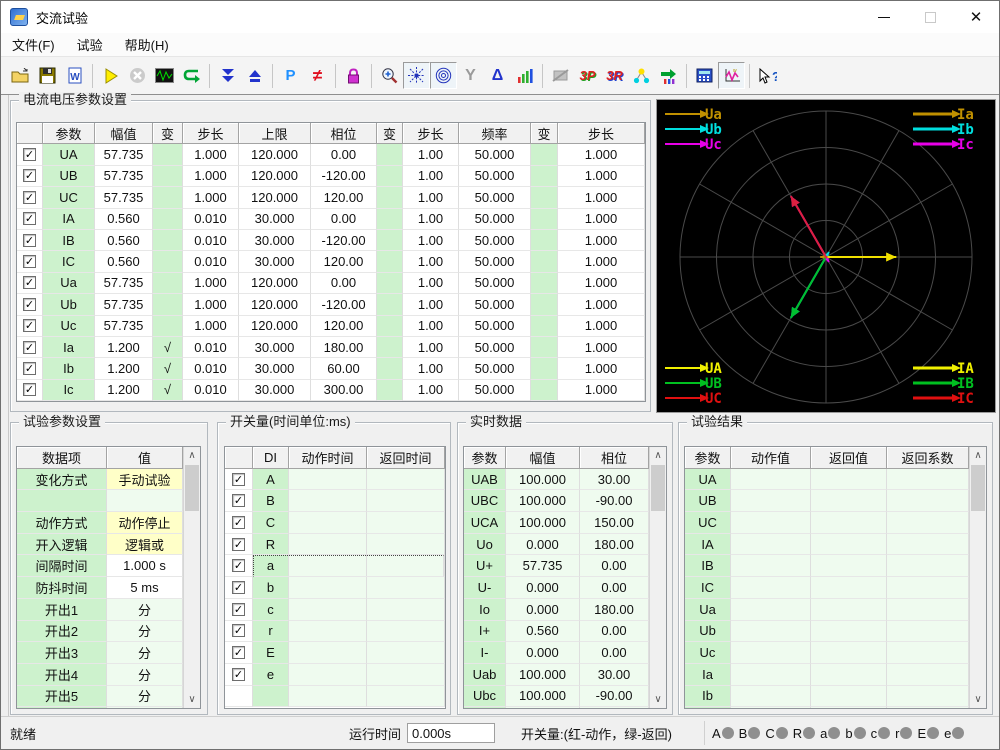 This screenshot has width=1000, height=750. Describe the element at coordinates (884, 17) in the screenshot. I see `minimize-button` at that location.